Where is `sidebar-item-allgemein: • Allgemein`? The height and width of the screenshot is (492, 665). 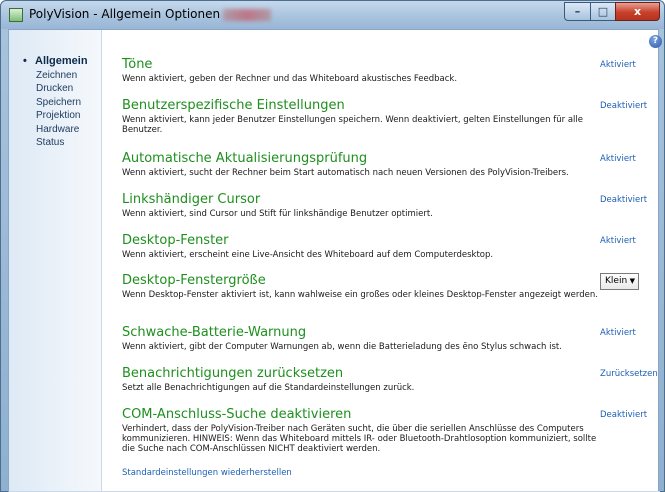
sidebar-item-allgemein: • Allgemein is located at coordinates (54, 62).